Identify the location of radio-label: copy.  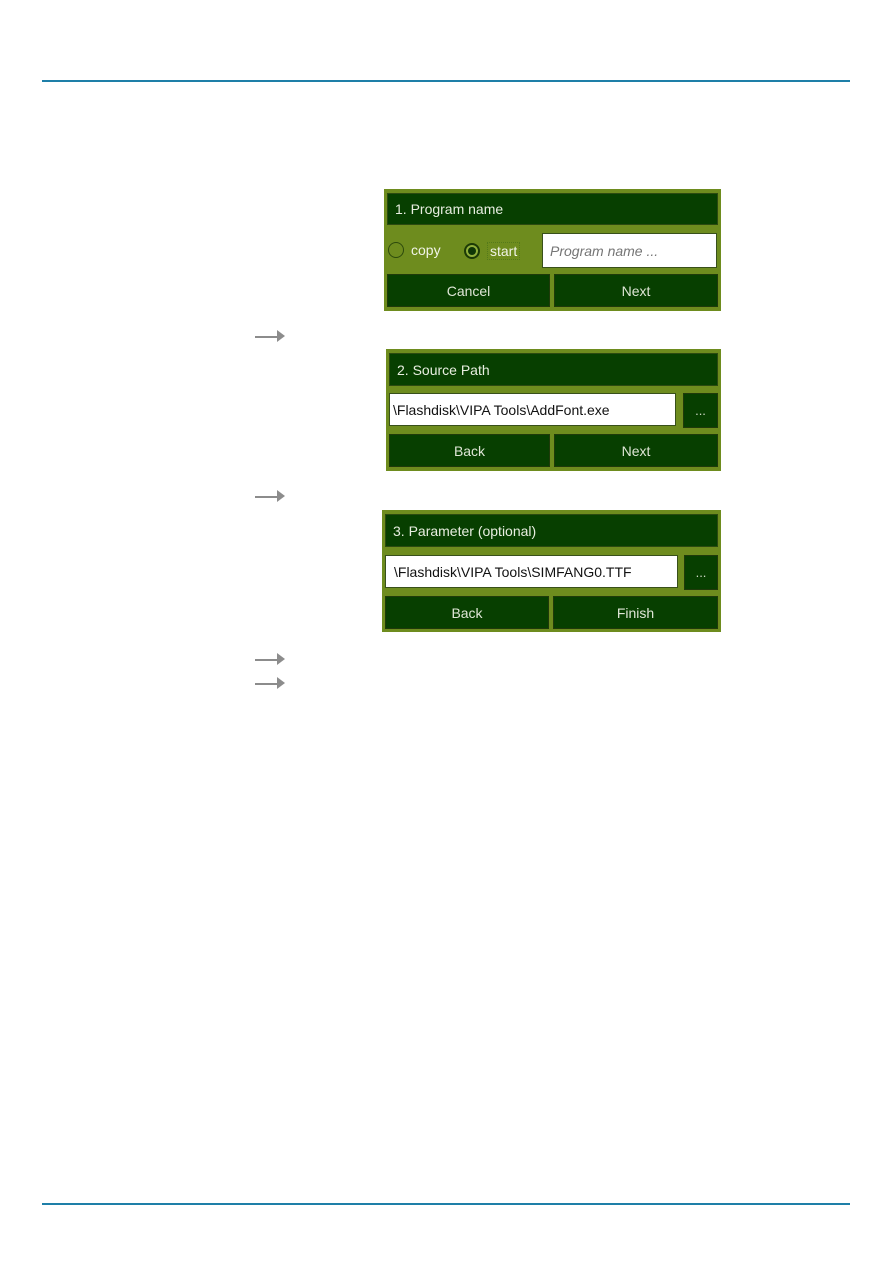
(426, 250).